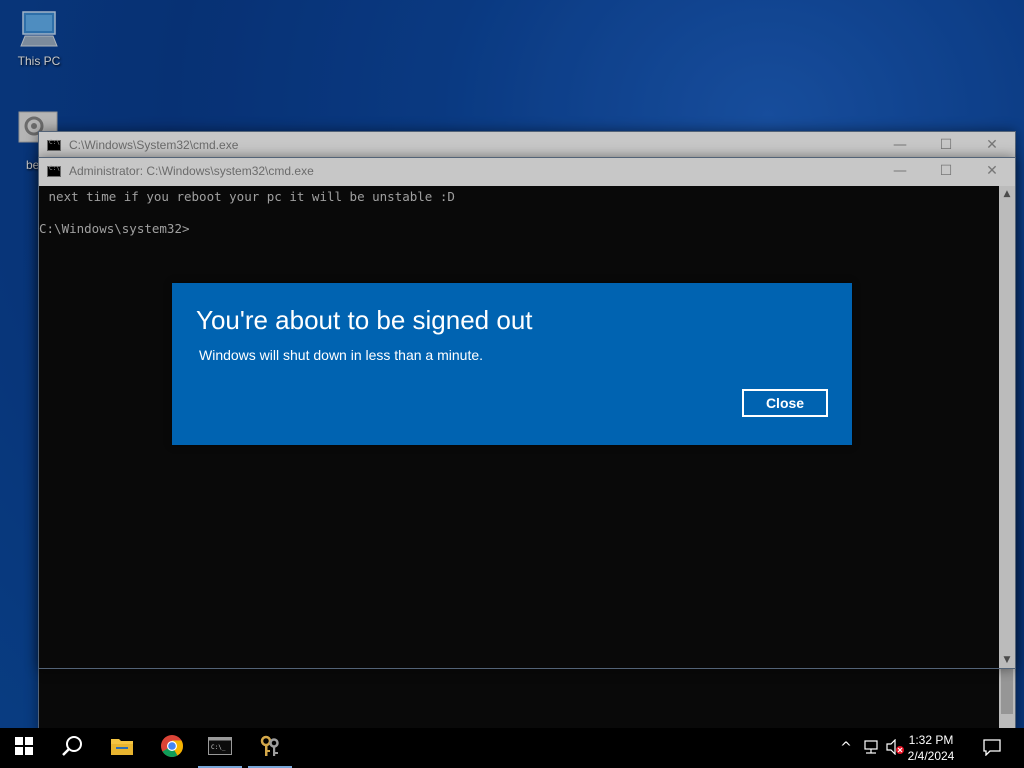  Describe the element at coordinates (512, 748) in the screenshot. I see `taskbar: C:\_ ^ 1:32 PM 2/4/2024` at that location.